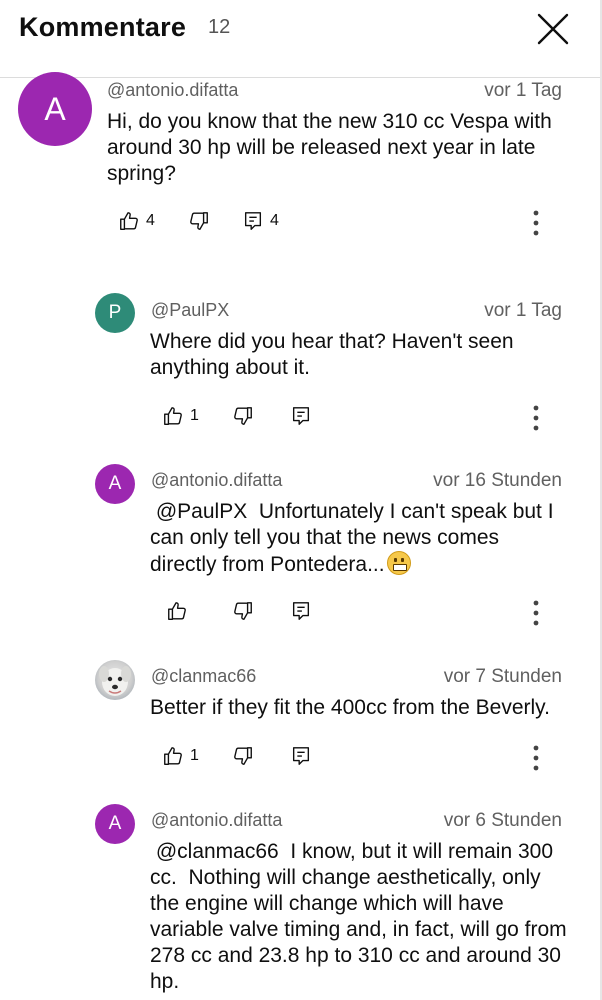 This screenshot has width=602, height=1000. What do you see at coordinates (274, 220) in the screenshot?
I see `reply-count: 4` at bounding box center [274, 220].